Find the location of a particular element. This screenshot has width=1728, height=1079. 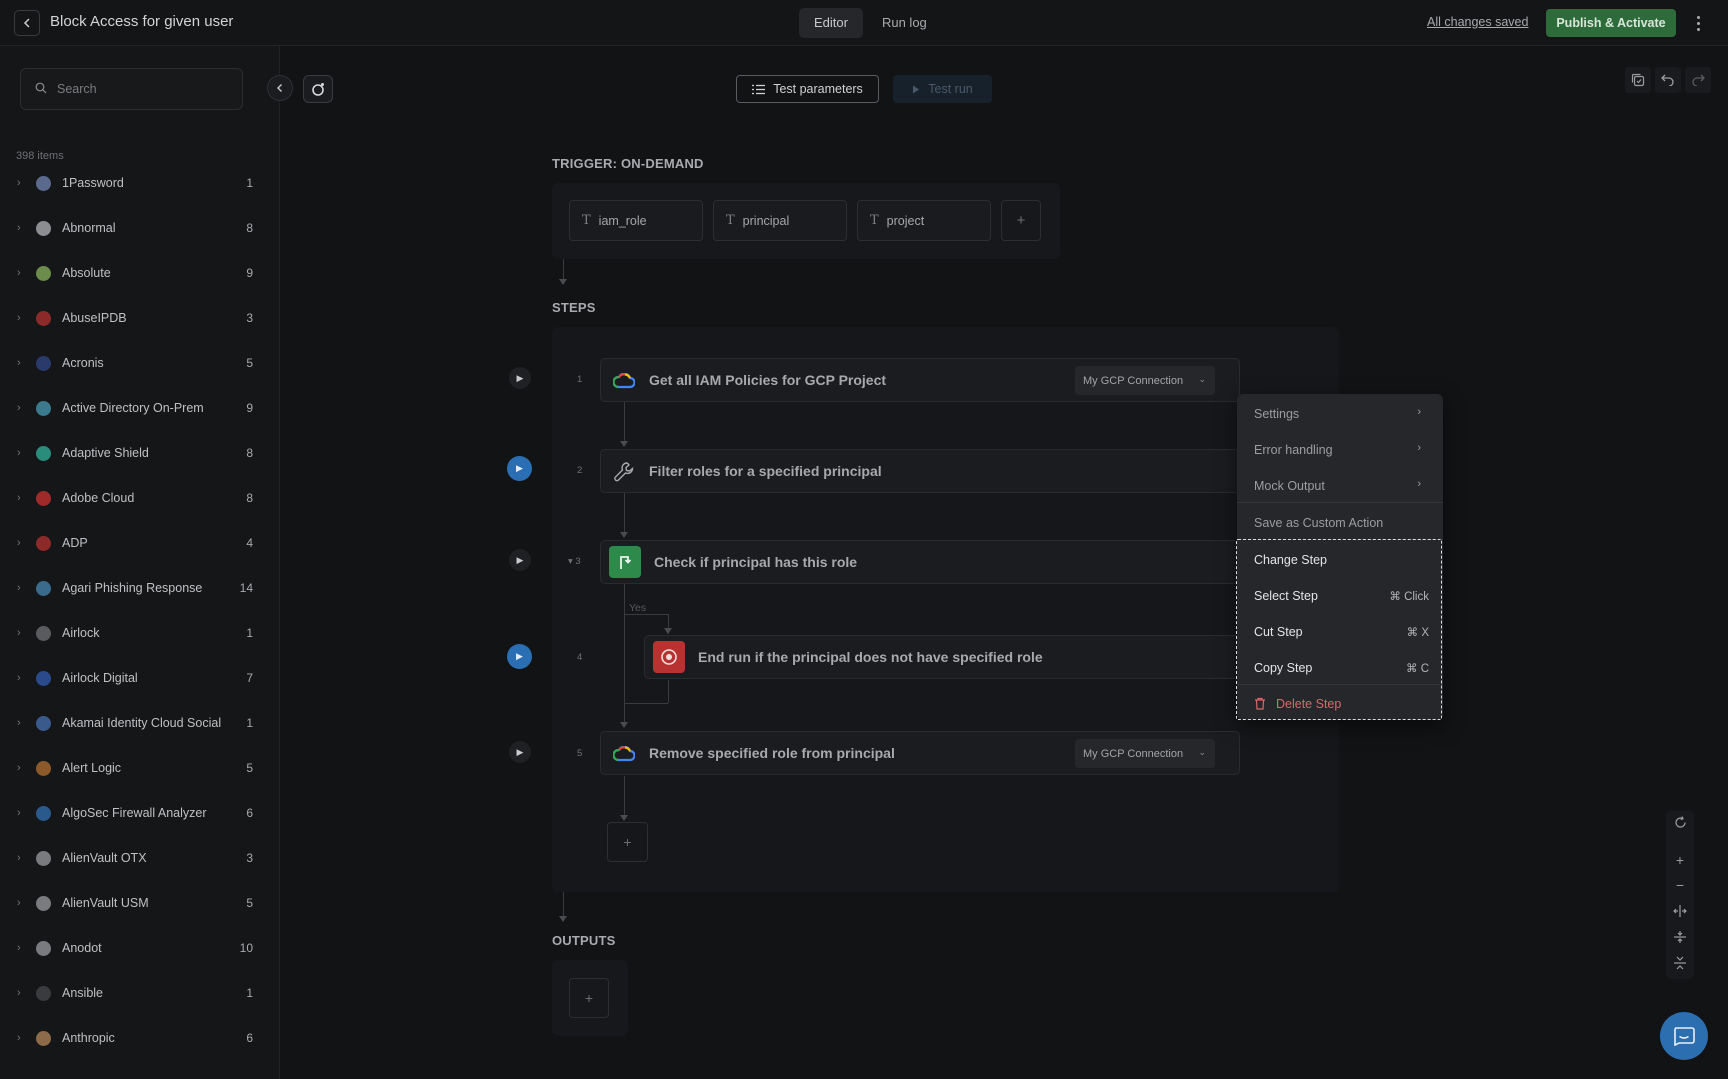

param-iam-role: Tiam_role is located at coordinates (636, 220).